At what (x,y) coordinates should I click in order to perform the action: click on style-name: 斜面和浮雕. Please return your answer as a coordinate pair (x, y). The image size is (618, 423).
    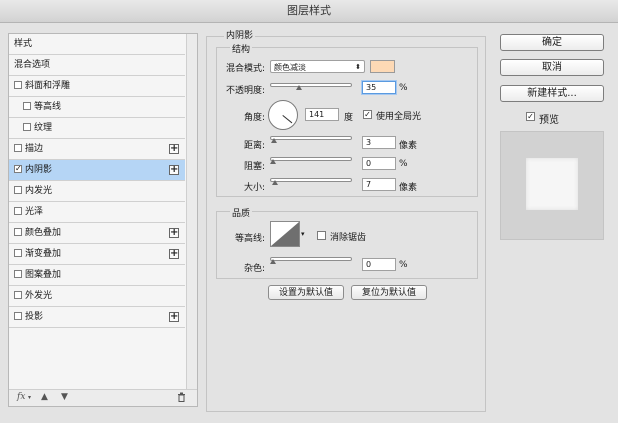
    Looking at the image, I should click on (48, 86).